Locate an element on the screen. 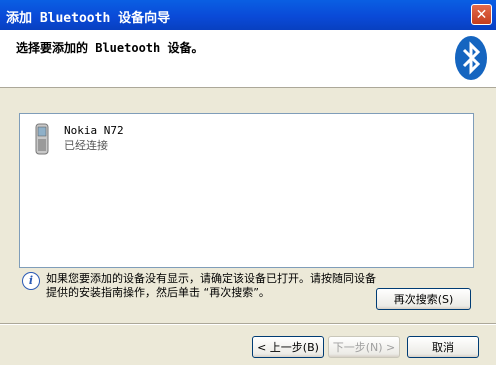  close-icon: ✕ is located at coordinates (481, 14).